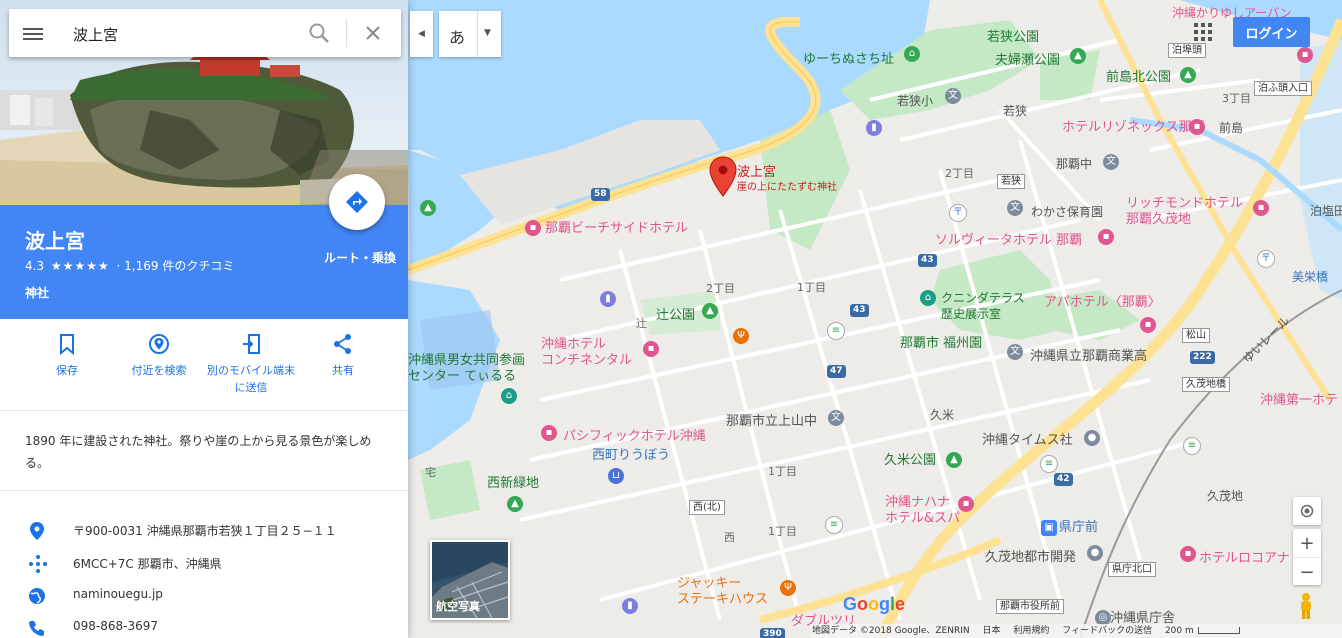 This screenshot has width=1342, height=638. What do you see at coordinates (1307, 572) in the screenshot?
I see `zoom-out-button: −` at bounding box center [1307, 572].